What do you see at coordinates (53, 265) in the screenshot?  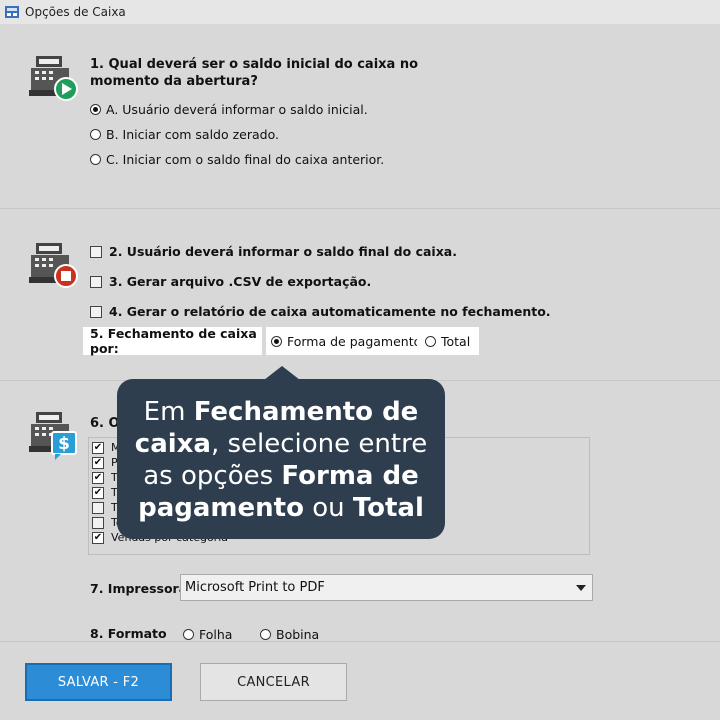 I see `cash-register-stop-icon` at bounding box center [53, 265].